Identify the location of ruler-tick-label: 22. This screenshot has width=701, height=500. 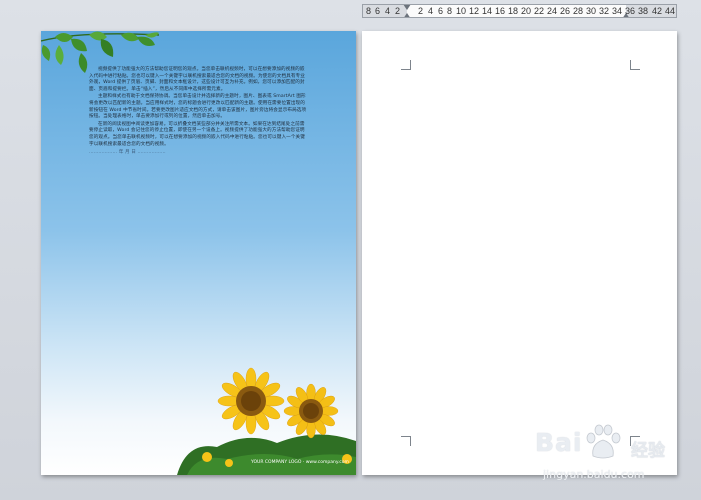
(539, 11).